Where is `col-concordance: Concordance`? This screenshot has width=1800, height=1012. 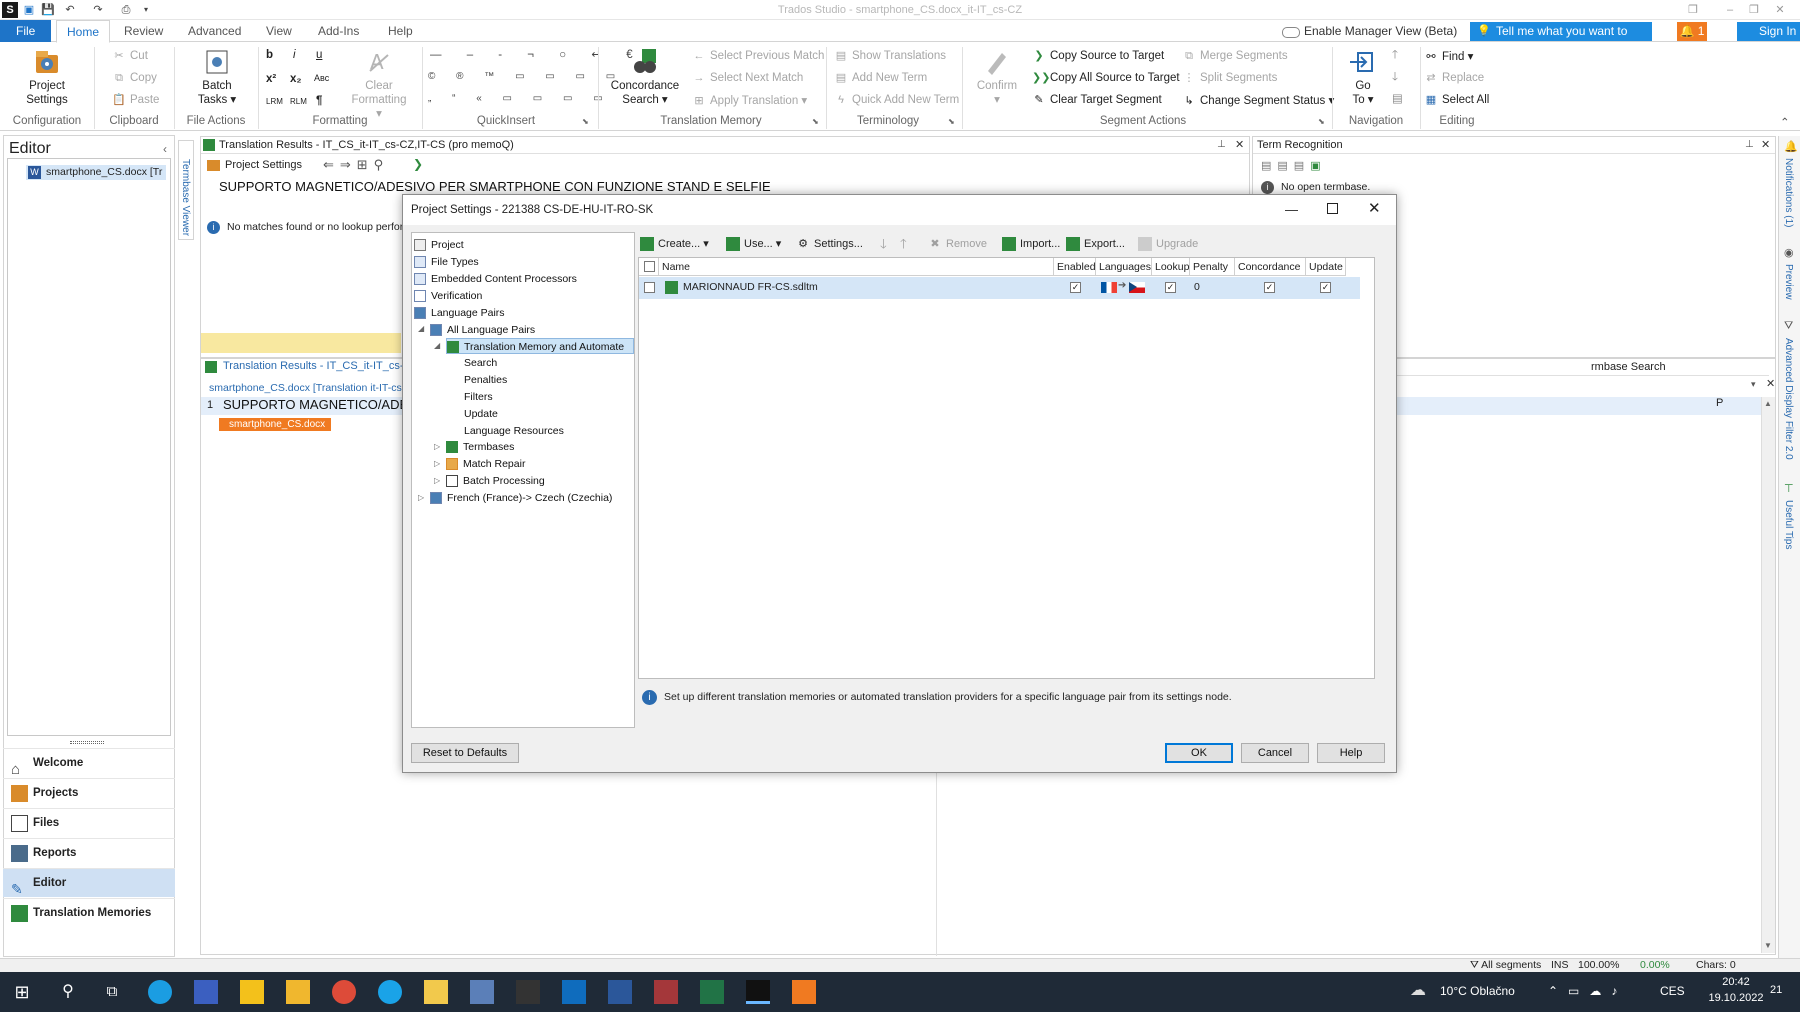
col-concordance: Concordance is located at coordinates (1270, 267).